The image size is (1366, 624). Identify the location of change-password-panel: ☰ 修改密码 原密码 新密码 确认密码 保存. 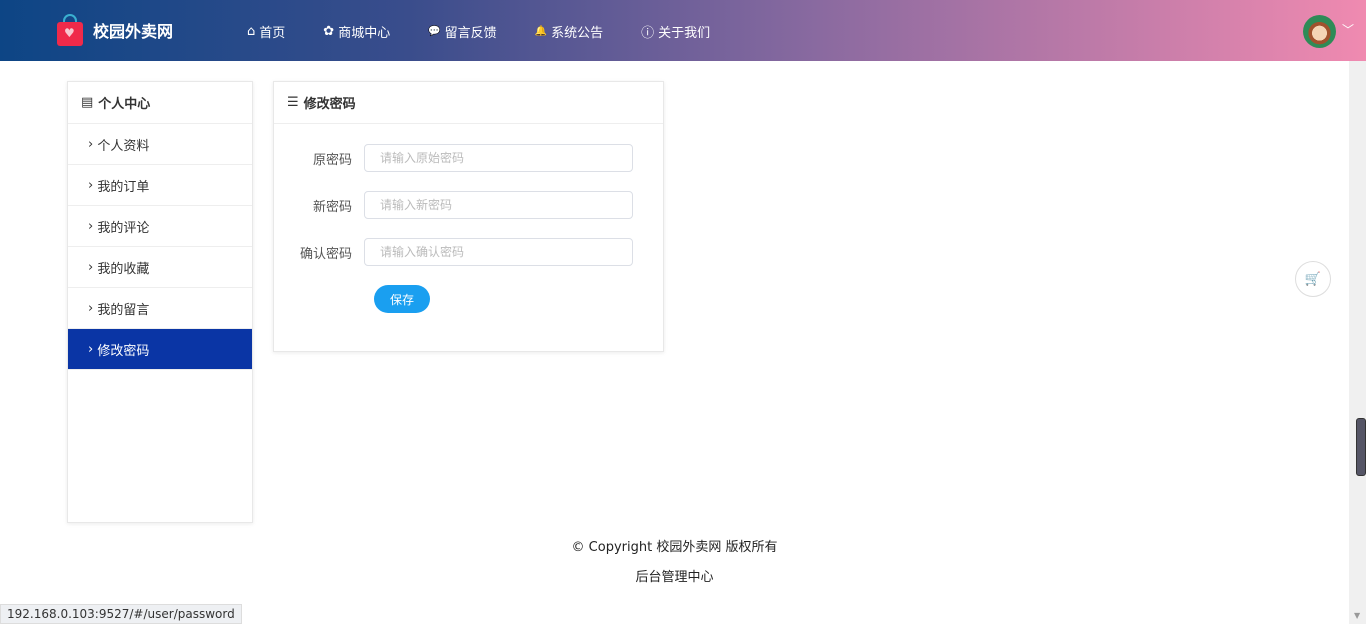
(468, 216).